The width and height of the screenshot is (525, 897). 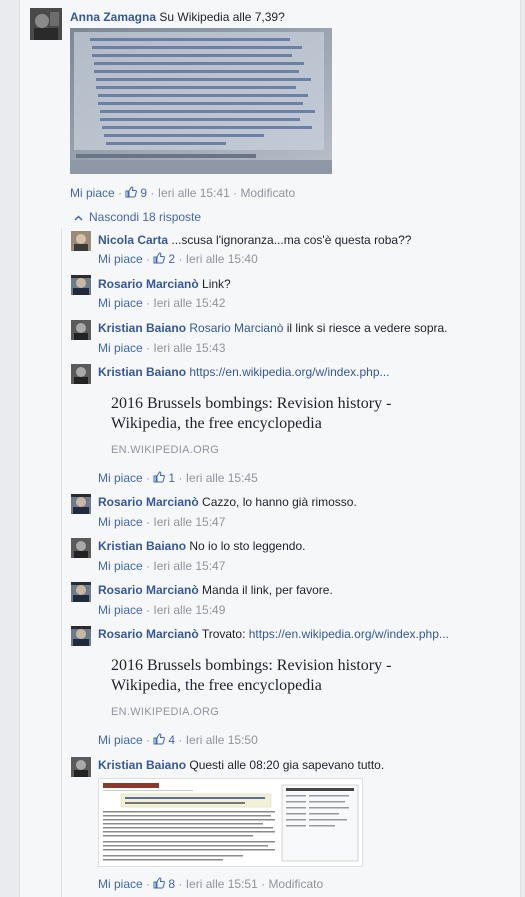 I want to click on like-count: 8, so click(x=164, y=884).